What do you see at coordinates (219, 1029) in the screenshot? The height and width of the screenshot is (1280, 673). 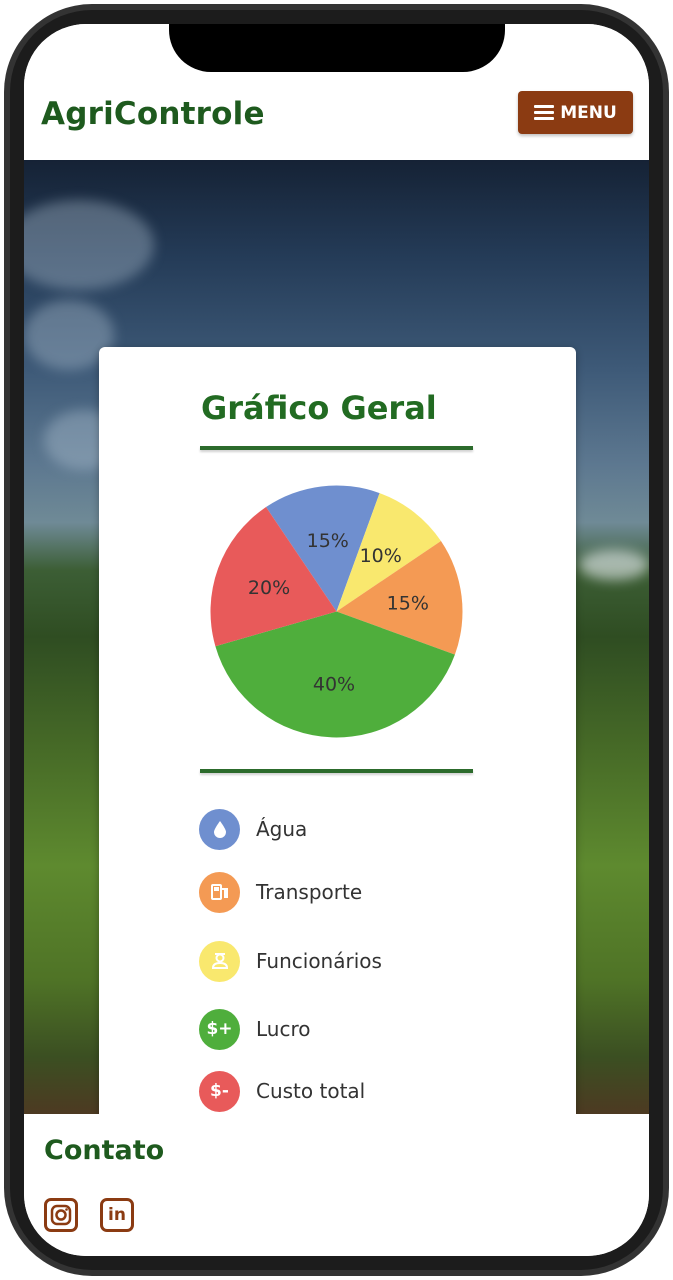 I see `dollar-plus-icon: $+` at bounding box center [219, 1029].